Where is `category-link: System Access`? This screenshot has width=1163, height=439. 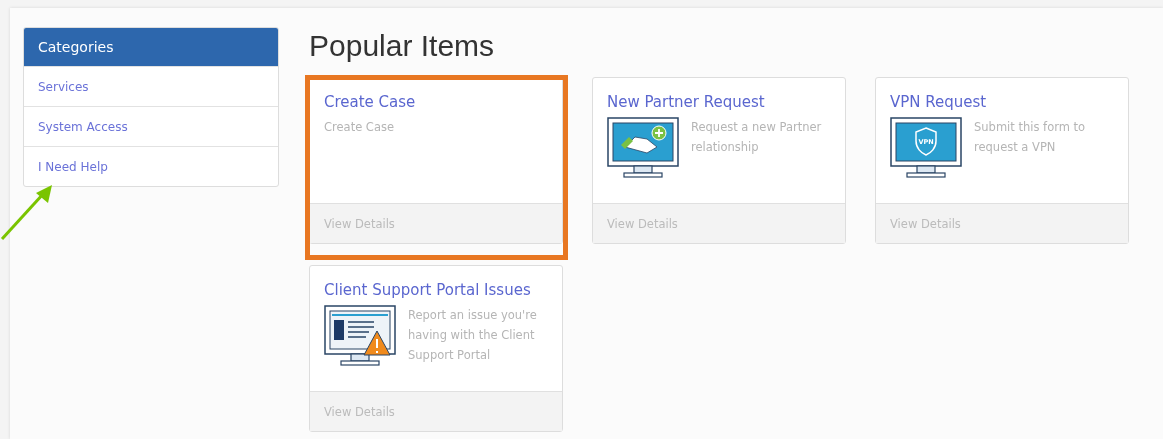
category-link: System Access is located at coordinates (151, 126).